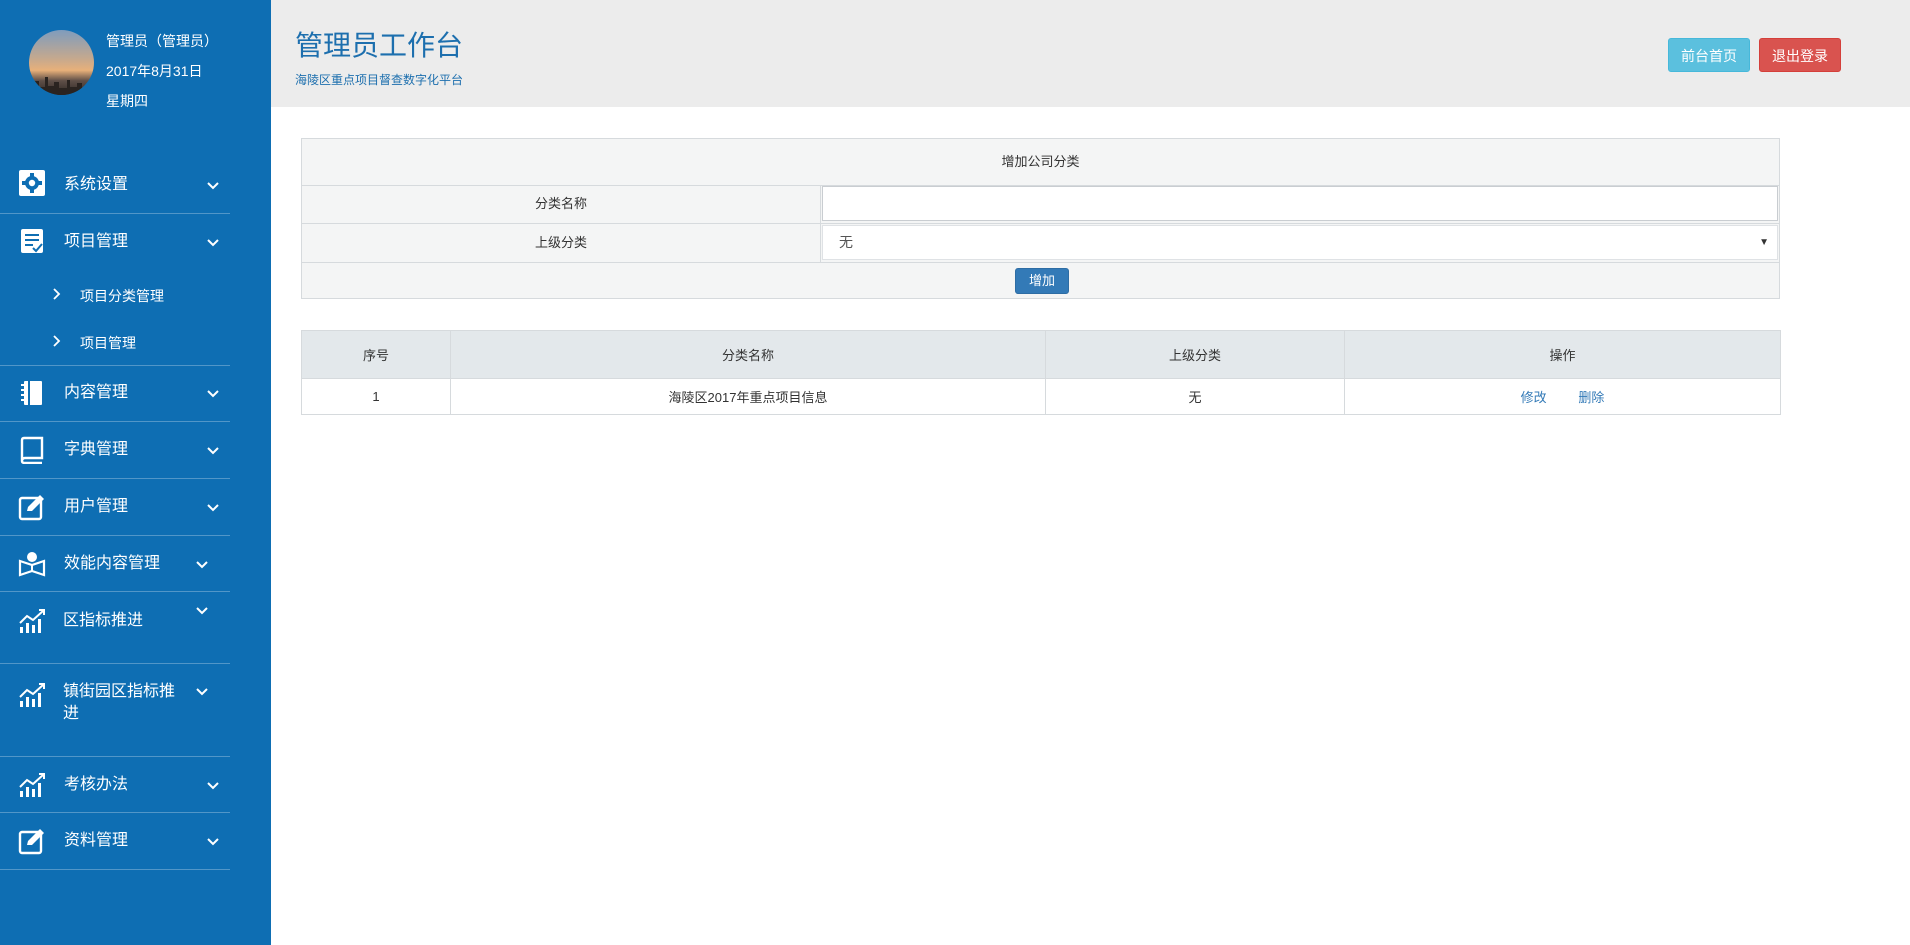 The image size is (1910, 945). What do you see at coordinates (96, 784) in the screenshot?
I see `menu-label: 考核办法` at bounding box center [96, 784].